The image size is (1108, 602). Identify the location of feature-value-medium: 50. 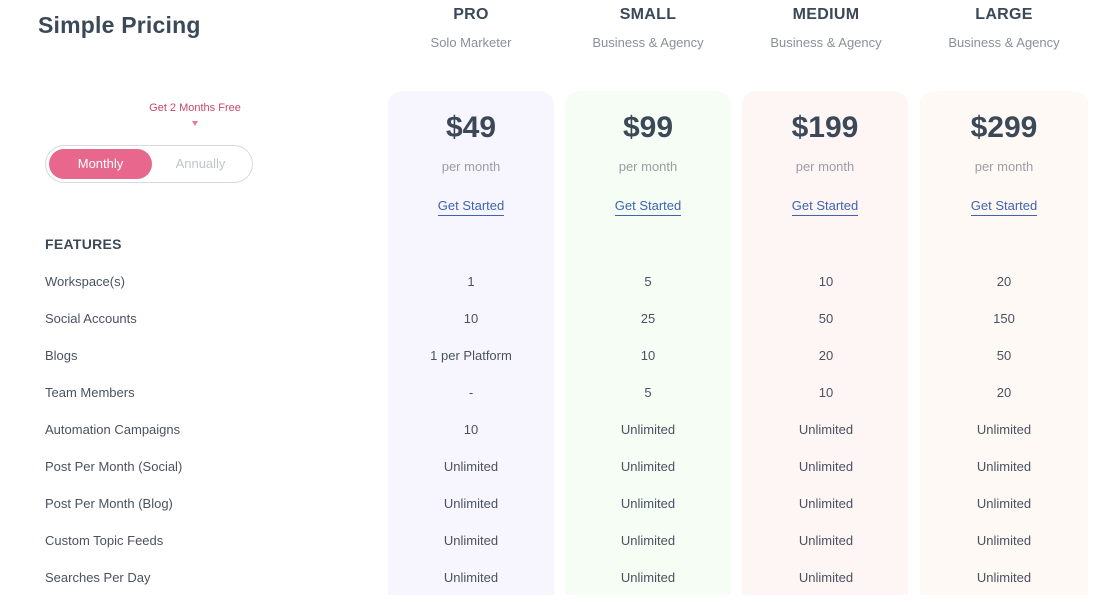
(826, 318).